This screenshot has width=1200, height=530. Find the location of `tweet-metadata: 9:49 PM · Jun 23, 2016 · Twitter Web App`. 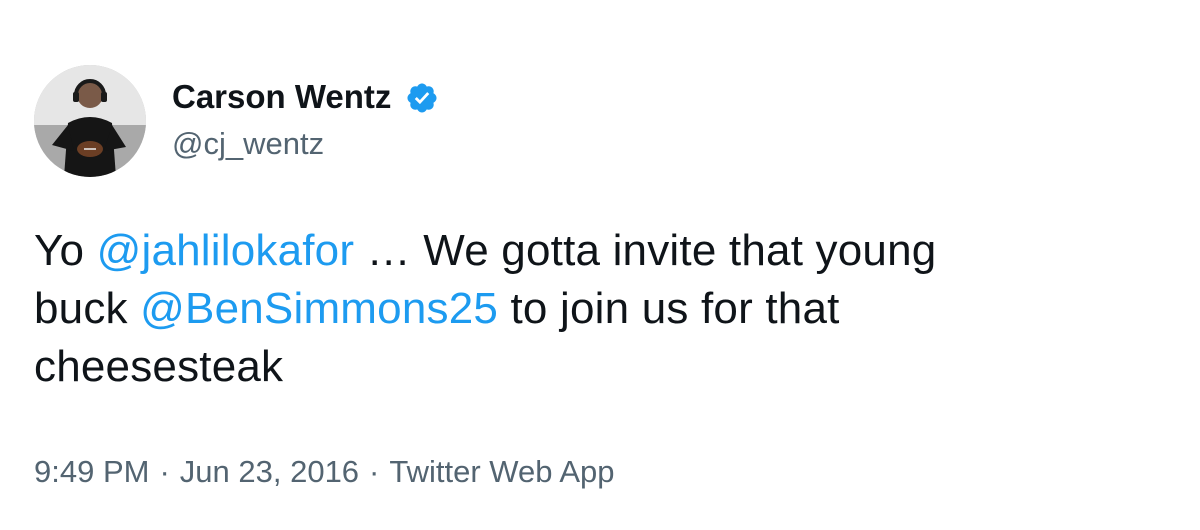

tweet-metadata: 9:49 PM · Jun 23, 2016 · Twitter Web App is located at coordinates (324, 472).